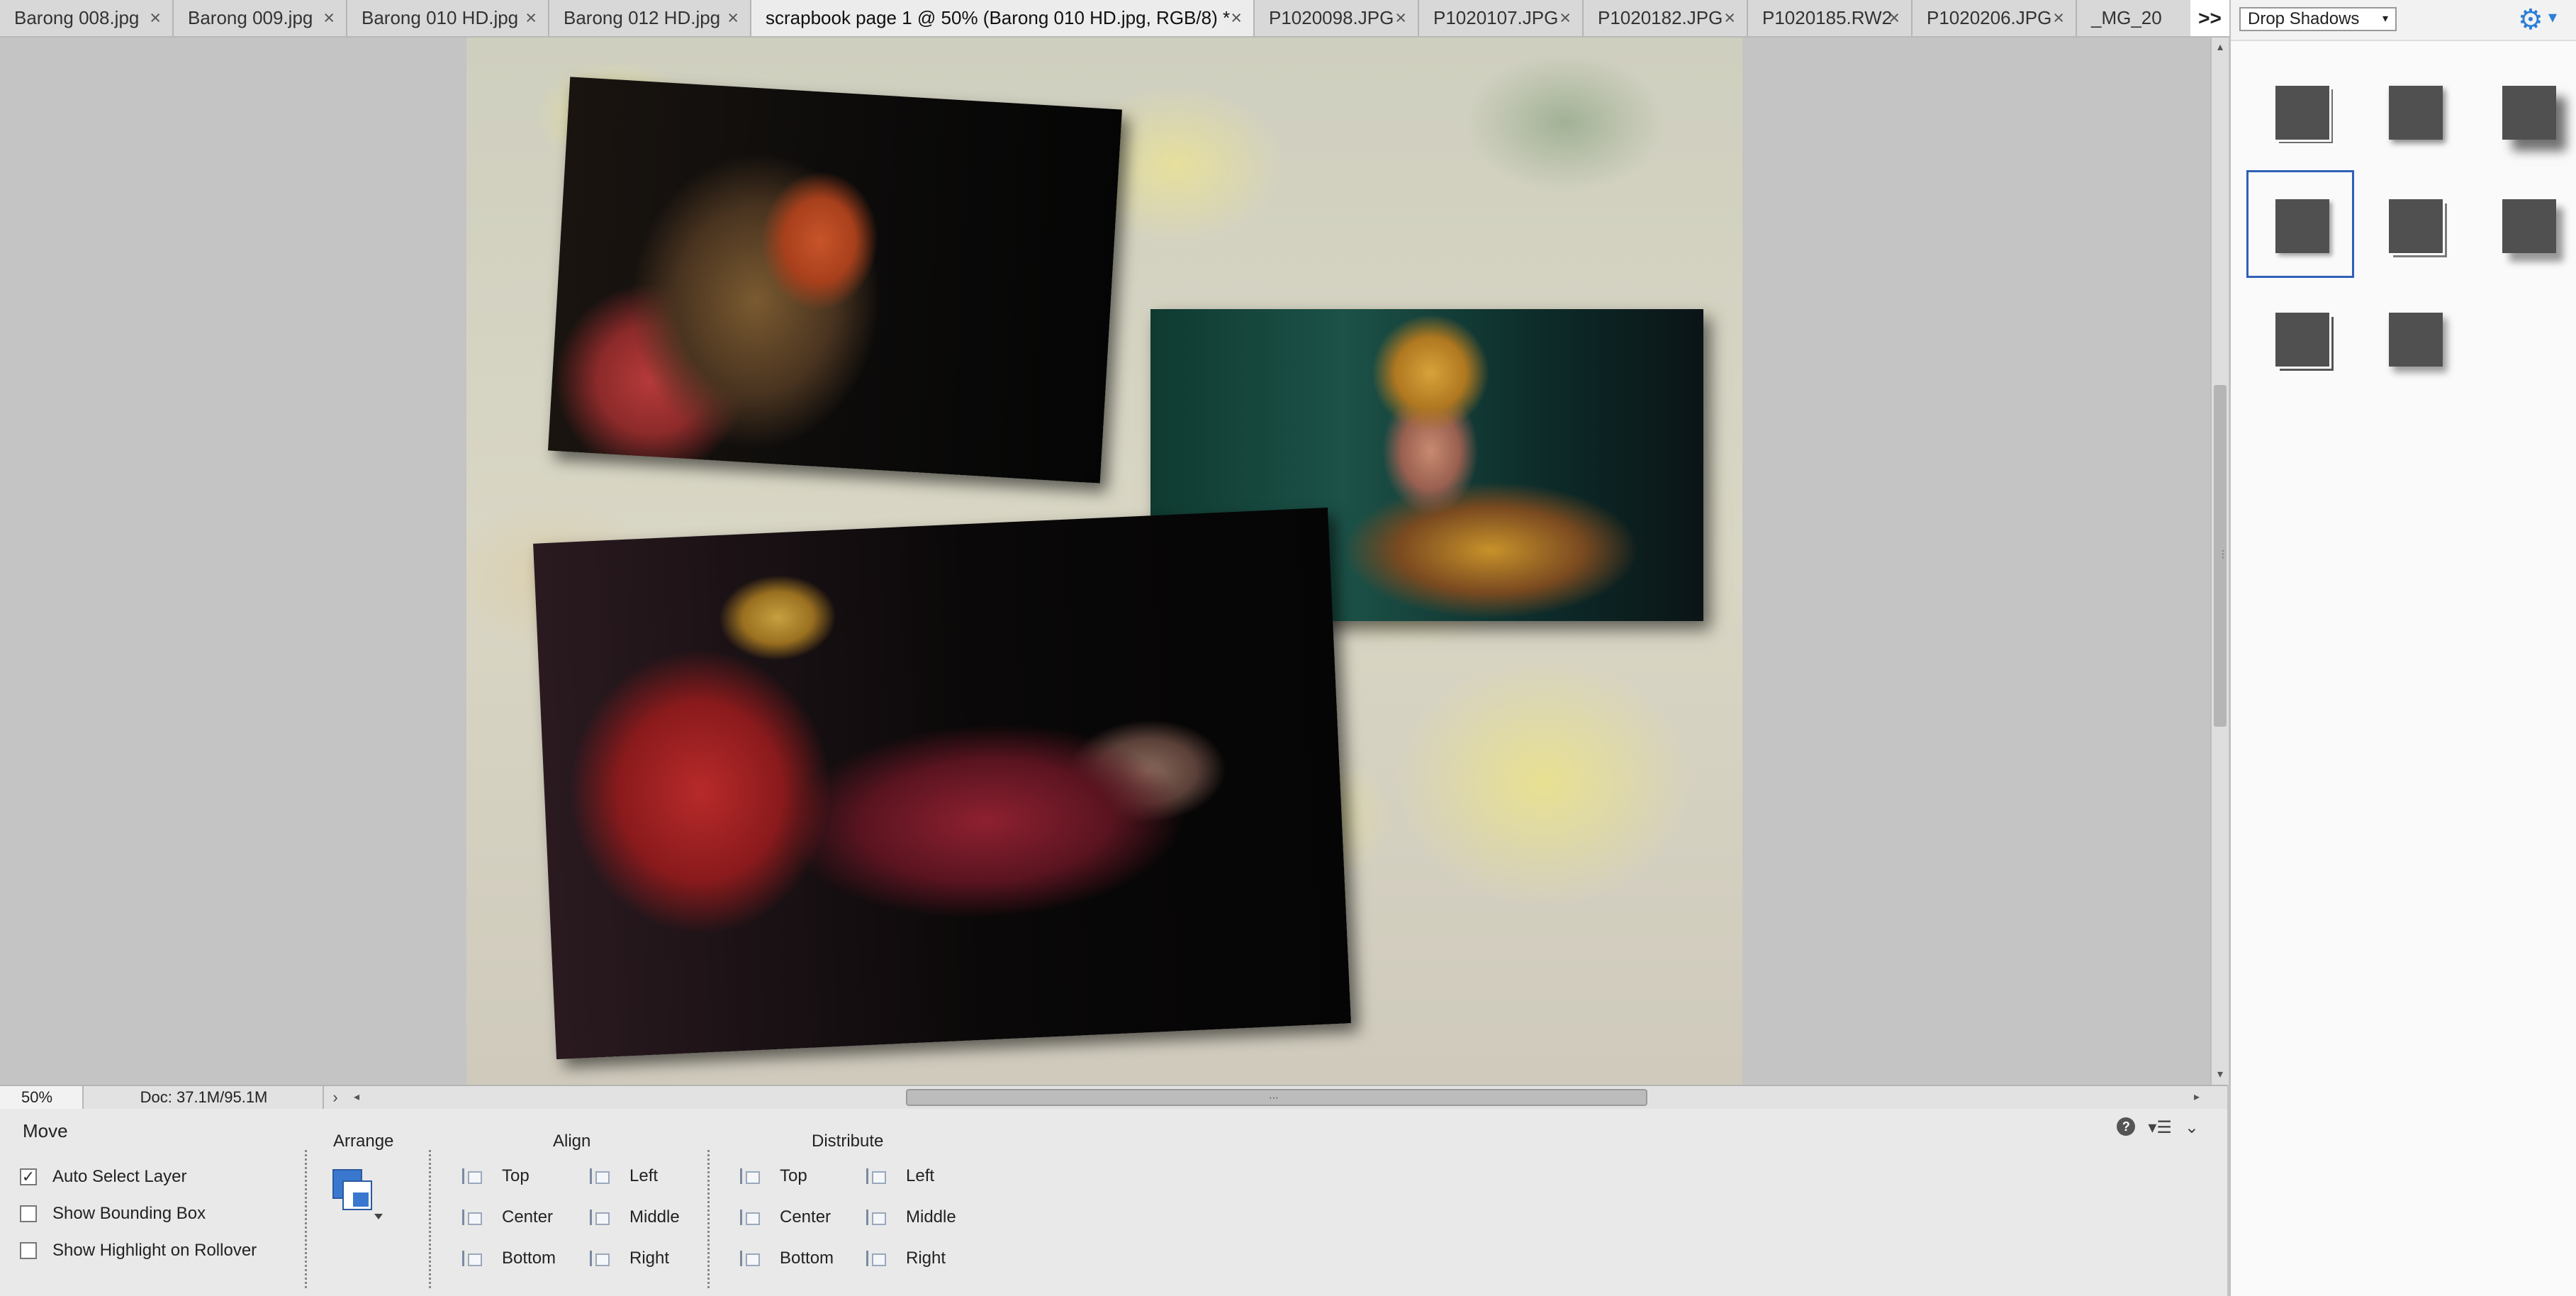 This screenshot has height=1296, width=2576. Describe the element at coordinates (507, 1258) in the screenshot. I see `align-bottom-button: Bottom` at that location.